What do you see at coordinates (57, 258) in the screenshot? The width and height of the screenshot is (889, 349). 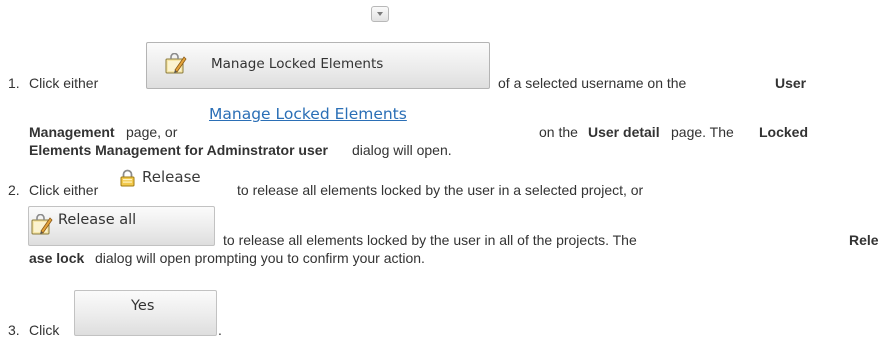 I see `step-2-bold-ase-lock: ase lock` at bounding box center [57, 258].